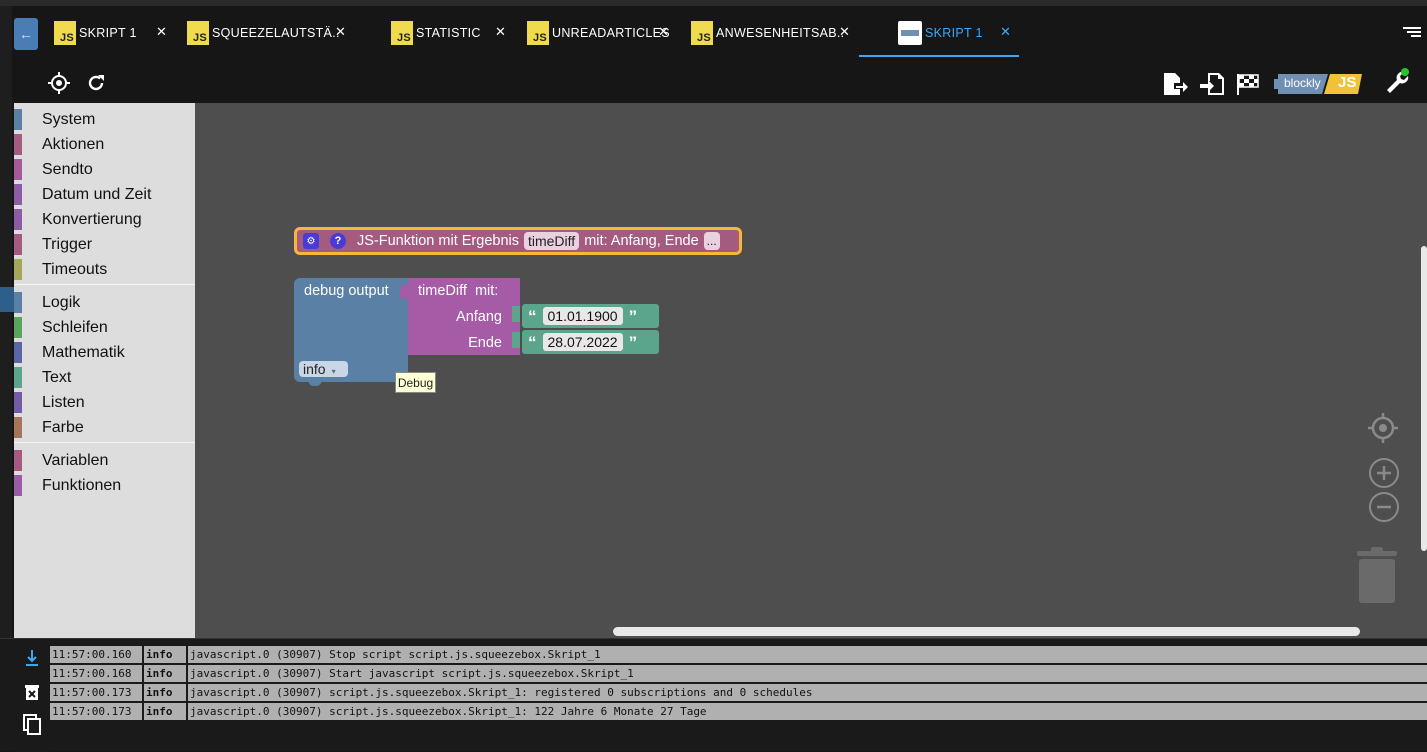  Describe the element at coordinates (104, 144) in the screenshot. I see `category-aktionen: Aktionen` at that location.